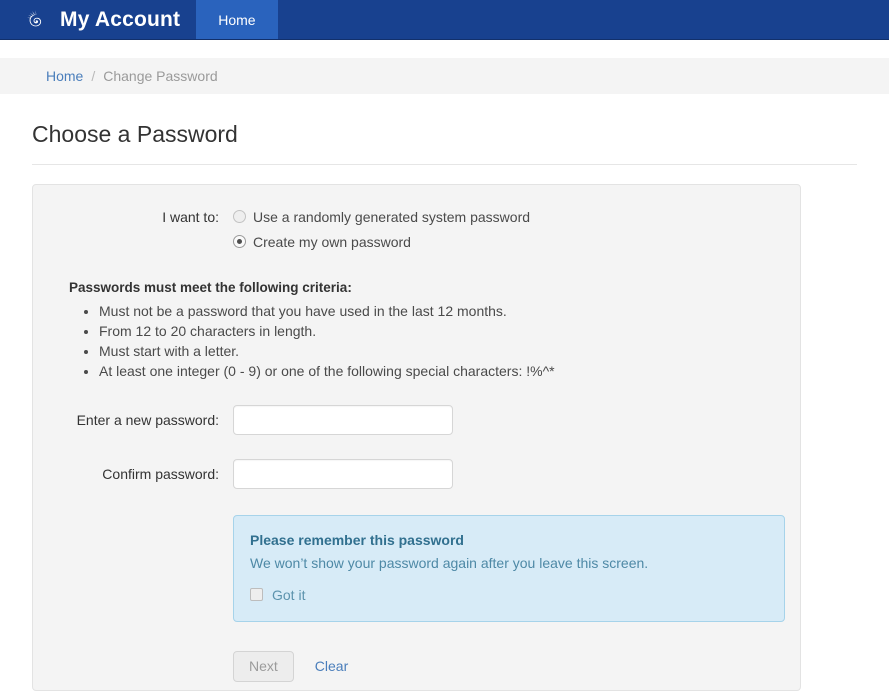  Describe the element at coordinates (256, 595) in the screenshot. I see `got-it-checkbox` at that location.